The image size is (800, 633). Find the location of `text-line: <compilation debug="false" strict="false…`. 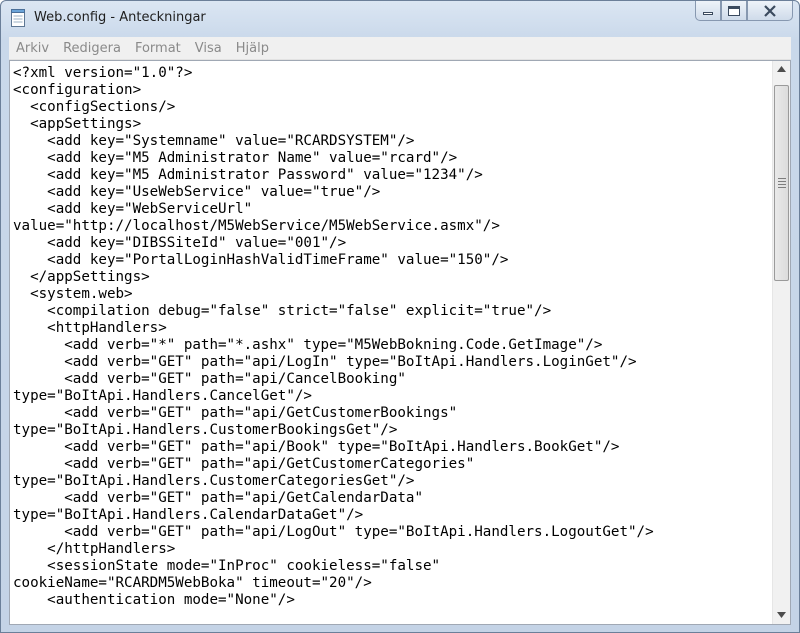

text-line: <compilation debug="false" strict="false… is located at coordinates (282, 311).